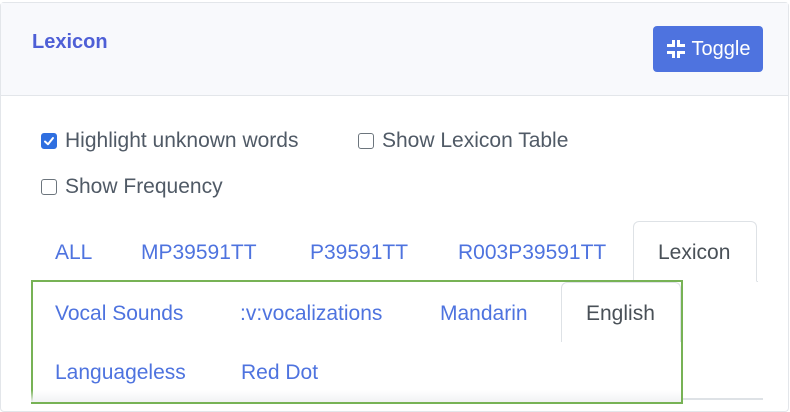  Describe the element at coordinates (144, 186) in the screenshot. I see `show-frequency-label: Show Frequency` at that location.